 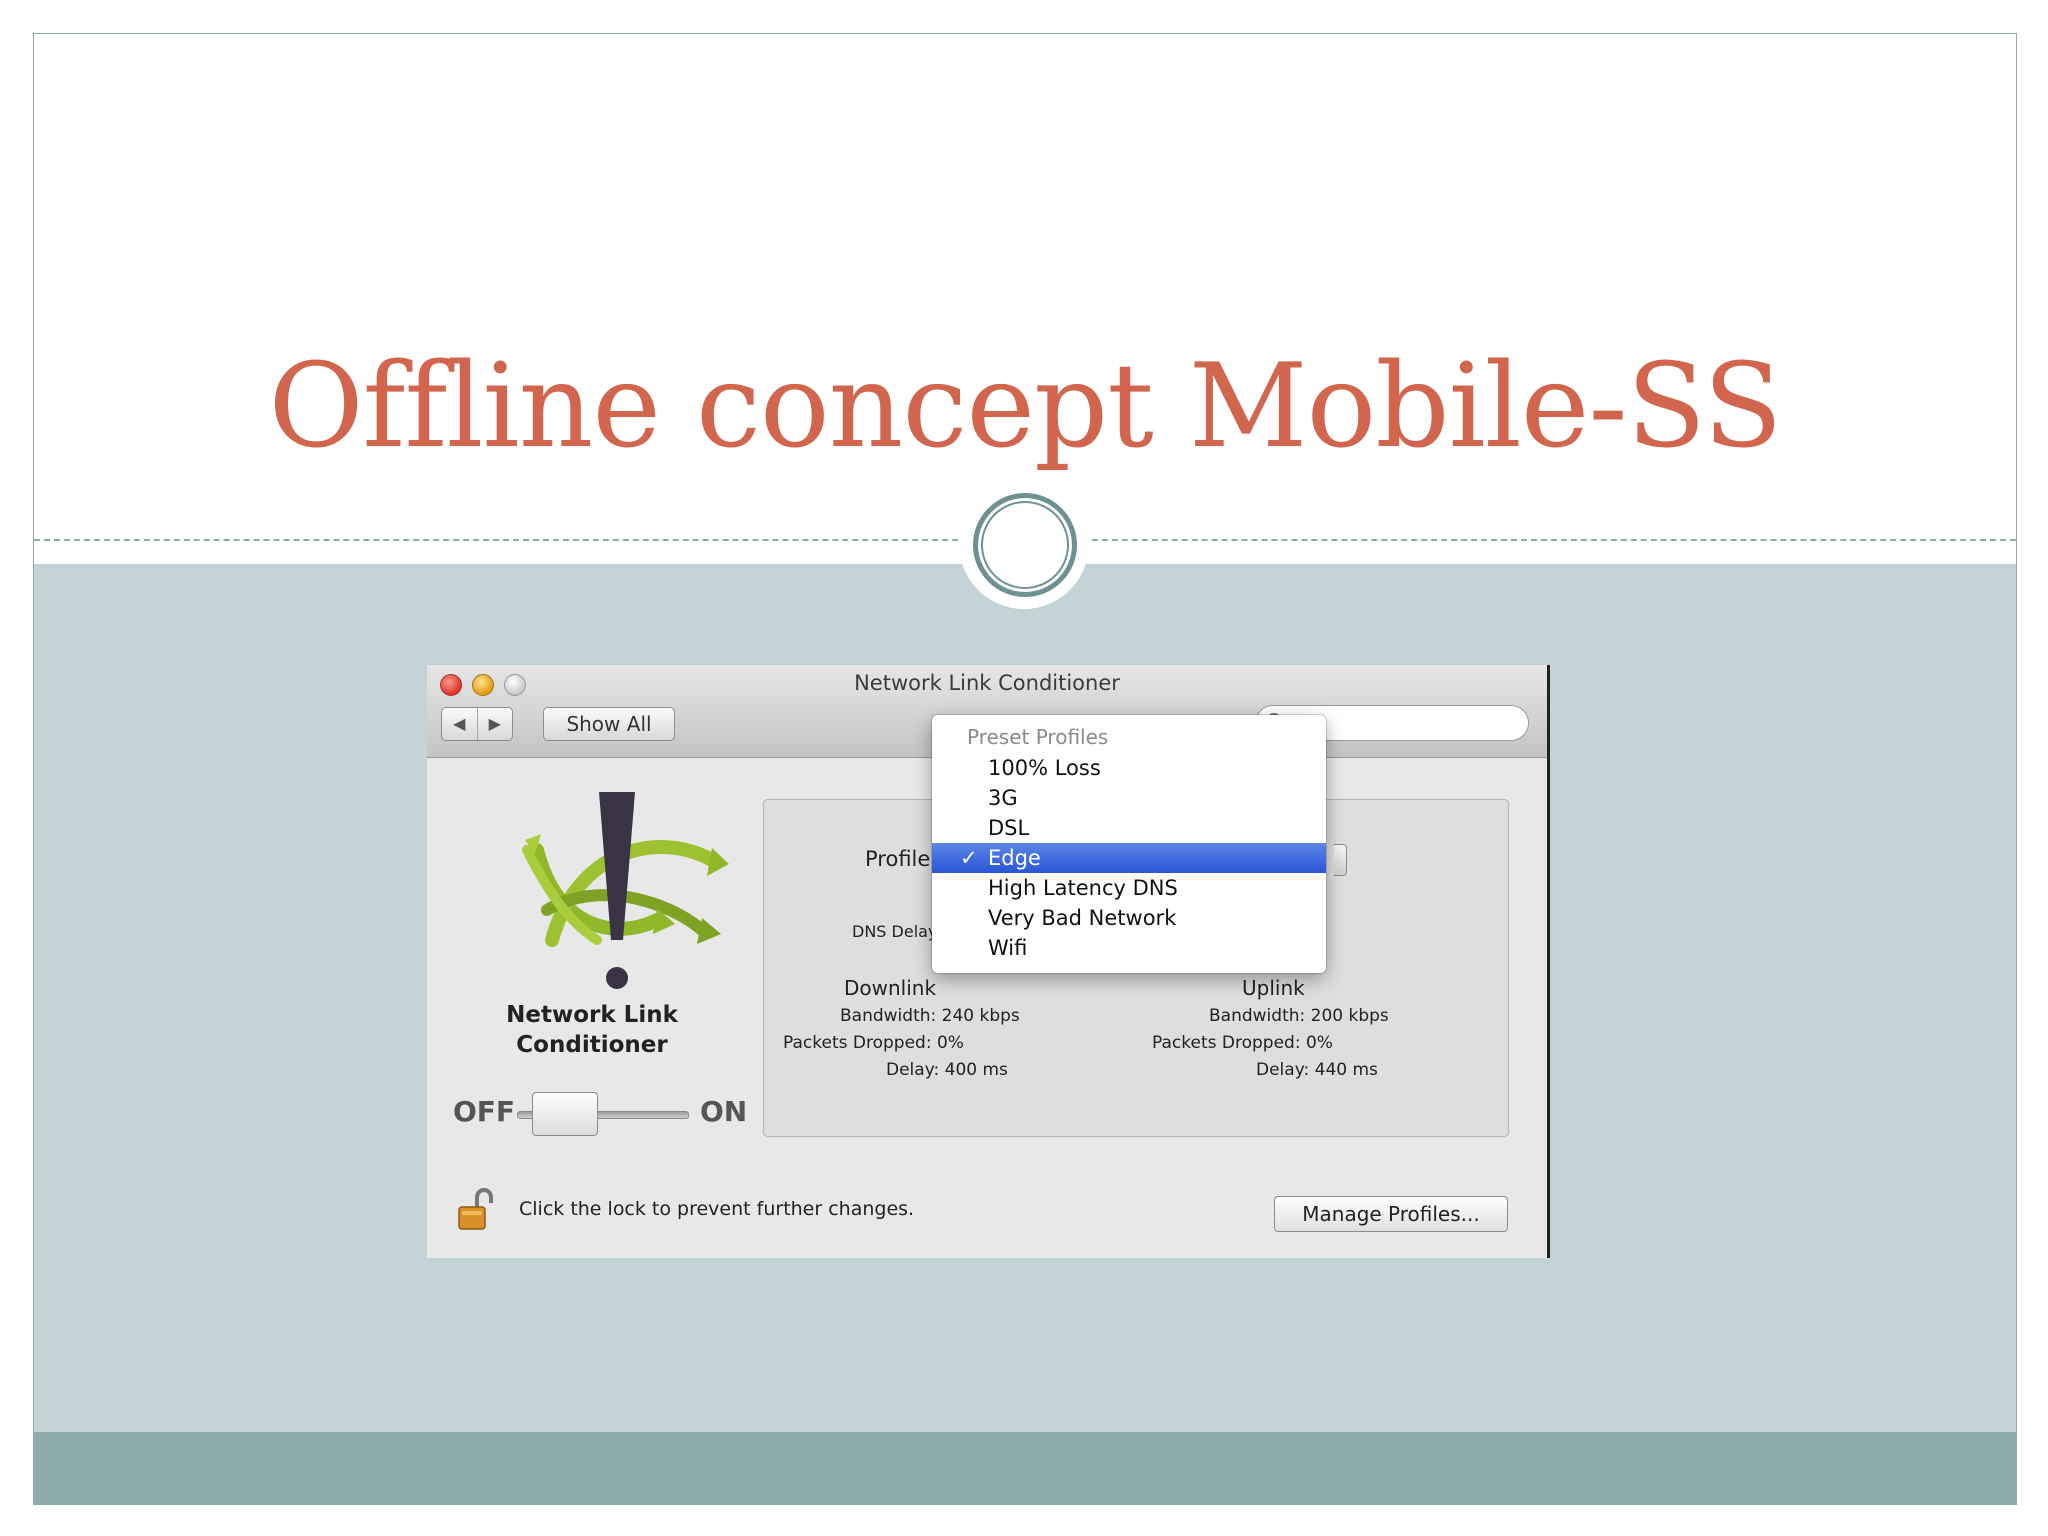 I want to click on menu-item-high-latency-dns: High Latency DNS, so click(x=1129, y=888).